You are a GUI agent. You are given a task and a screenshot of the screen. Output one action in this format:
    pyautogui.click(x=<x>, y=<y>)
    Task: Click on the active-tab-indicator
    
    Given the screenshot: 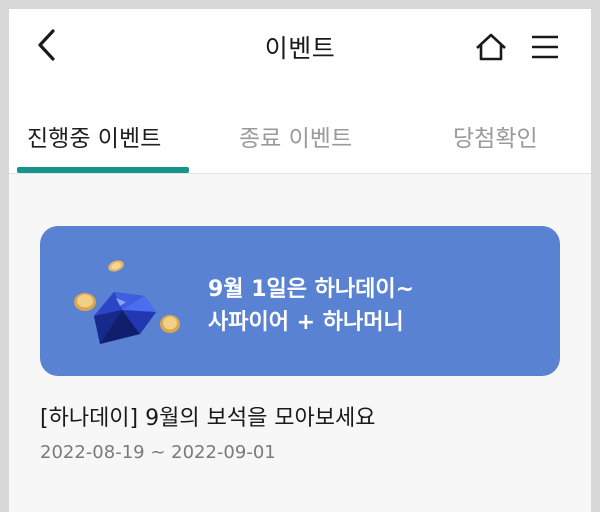 What is the action you would take?
    pyautogui.click(x=103, y=170)
    